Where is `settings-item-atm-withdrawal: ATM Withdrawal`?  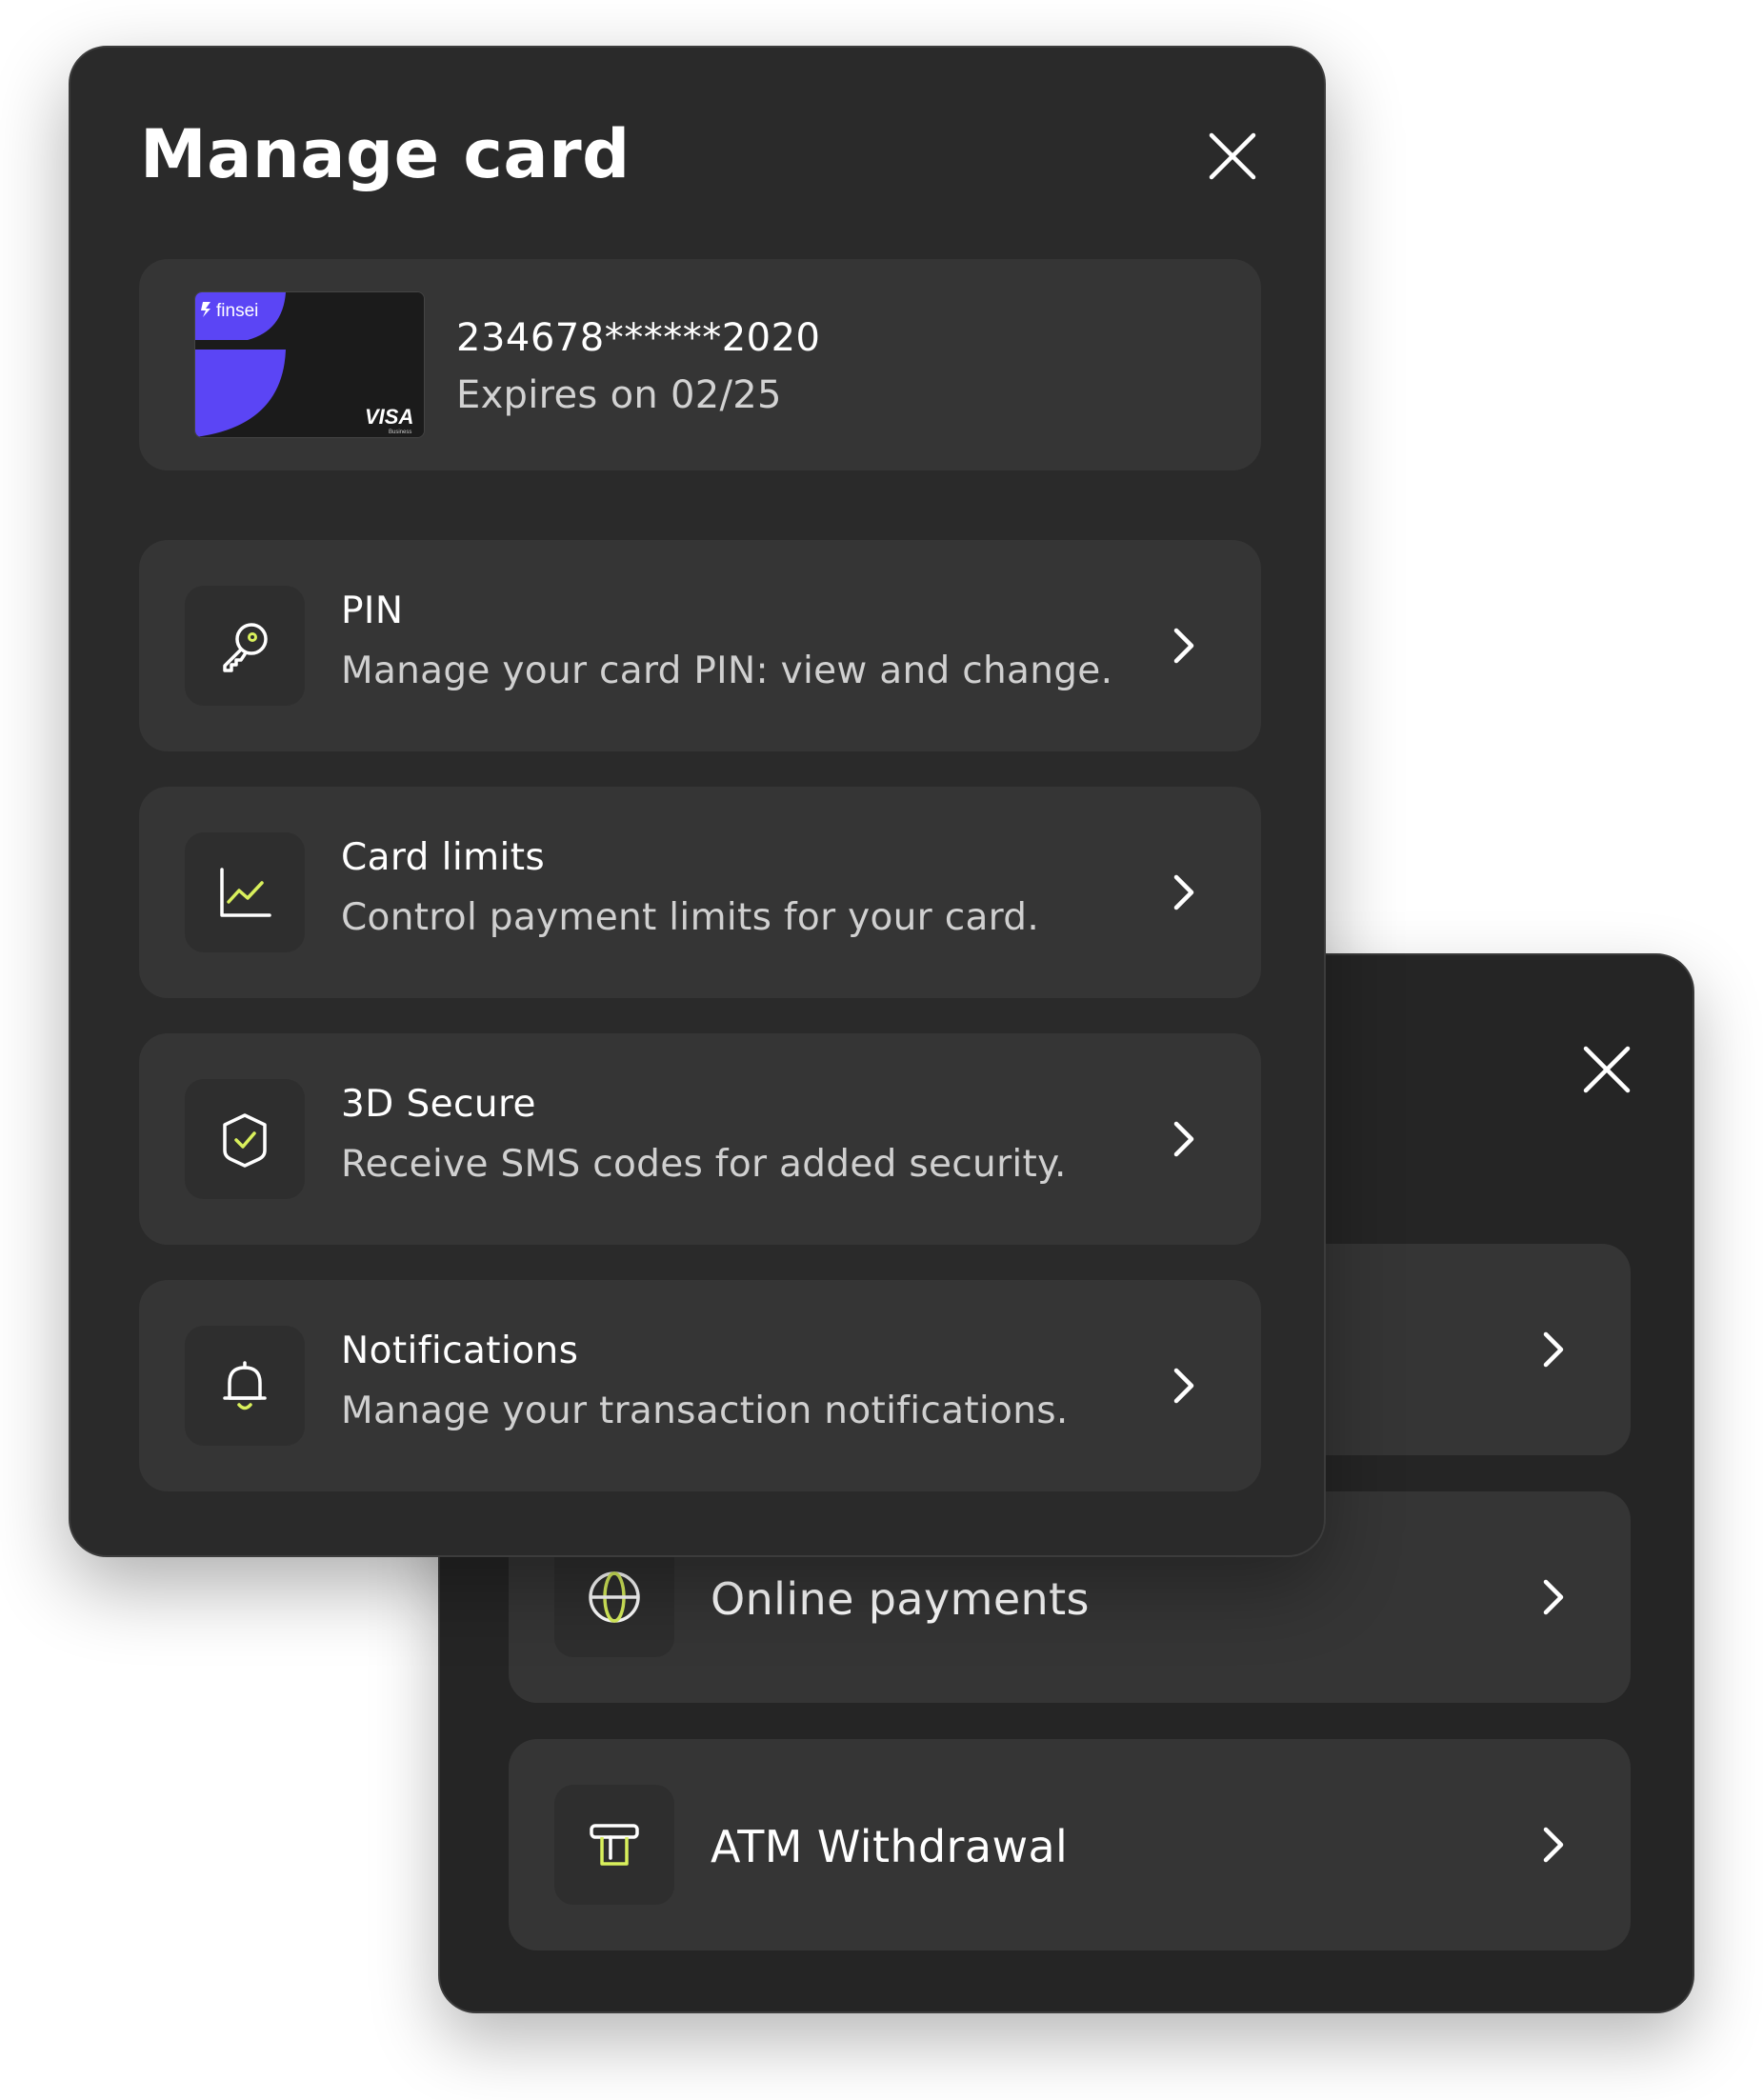
settings-item-atm-withdrawal: ATM Withdrawal is located at coordinates (1070, 1844).